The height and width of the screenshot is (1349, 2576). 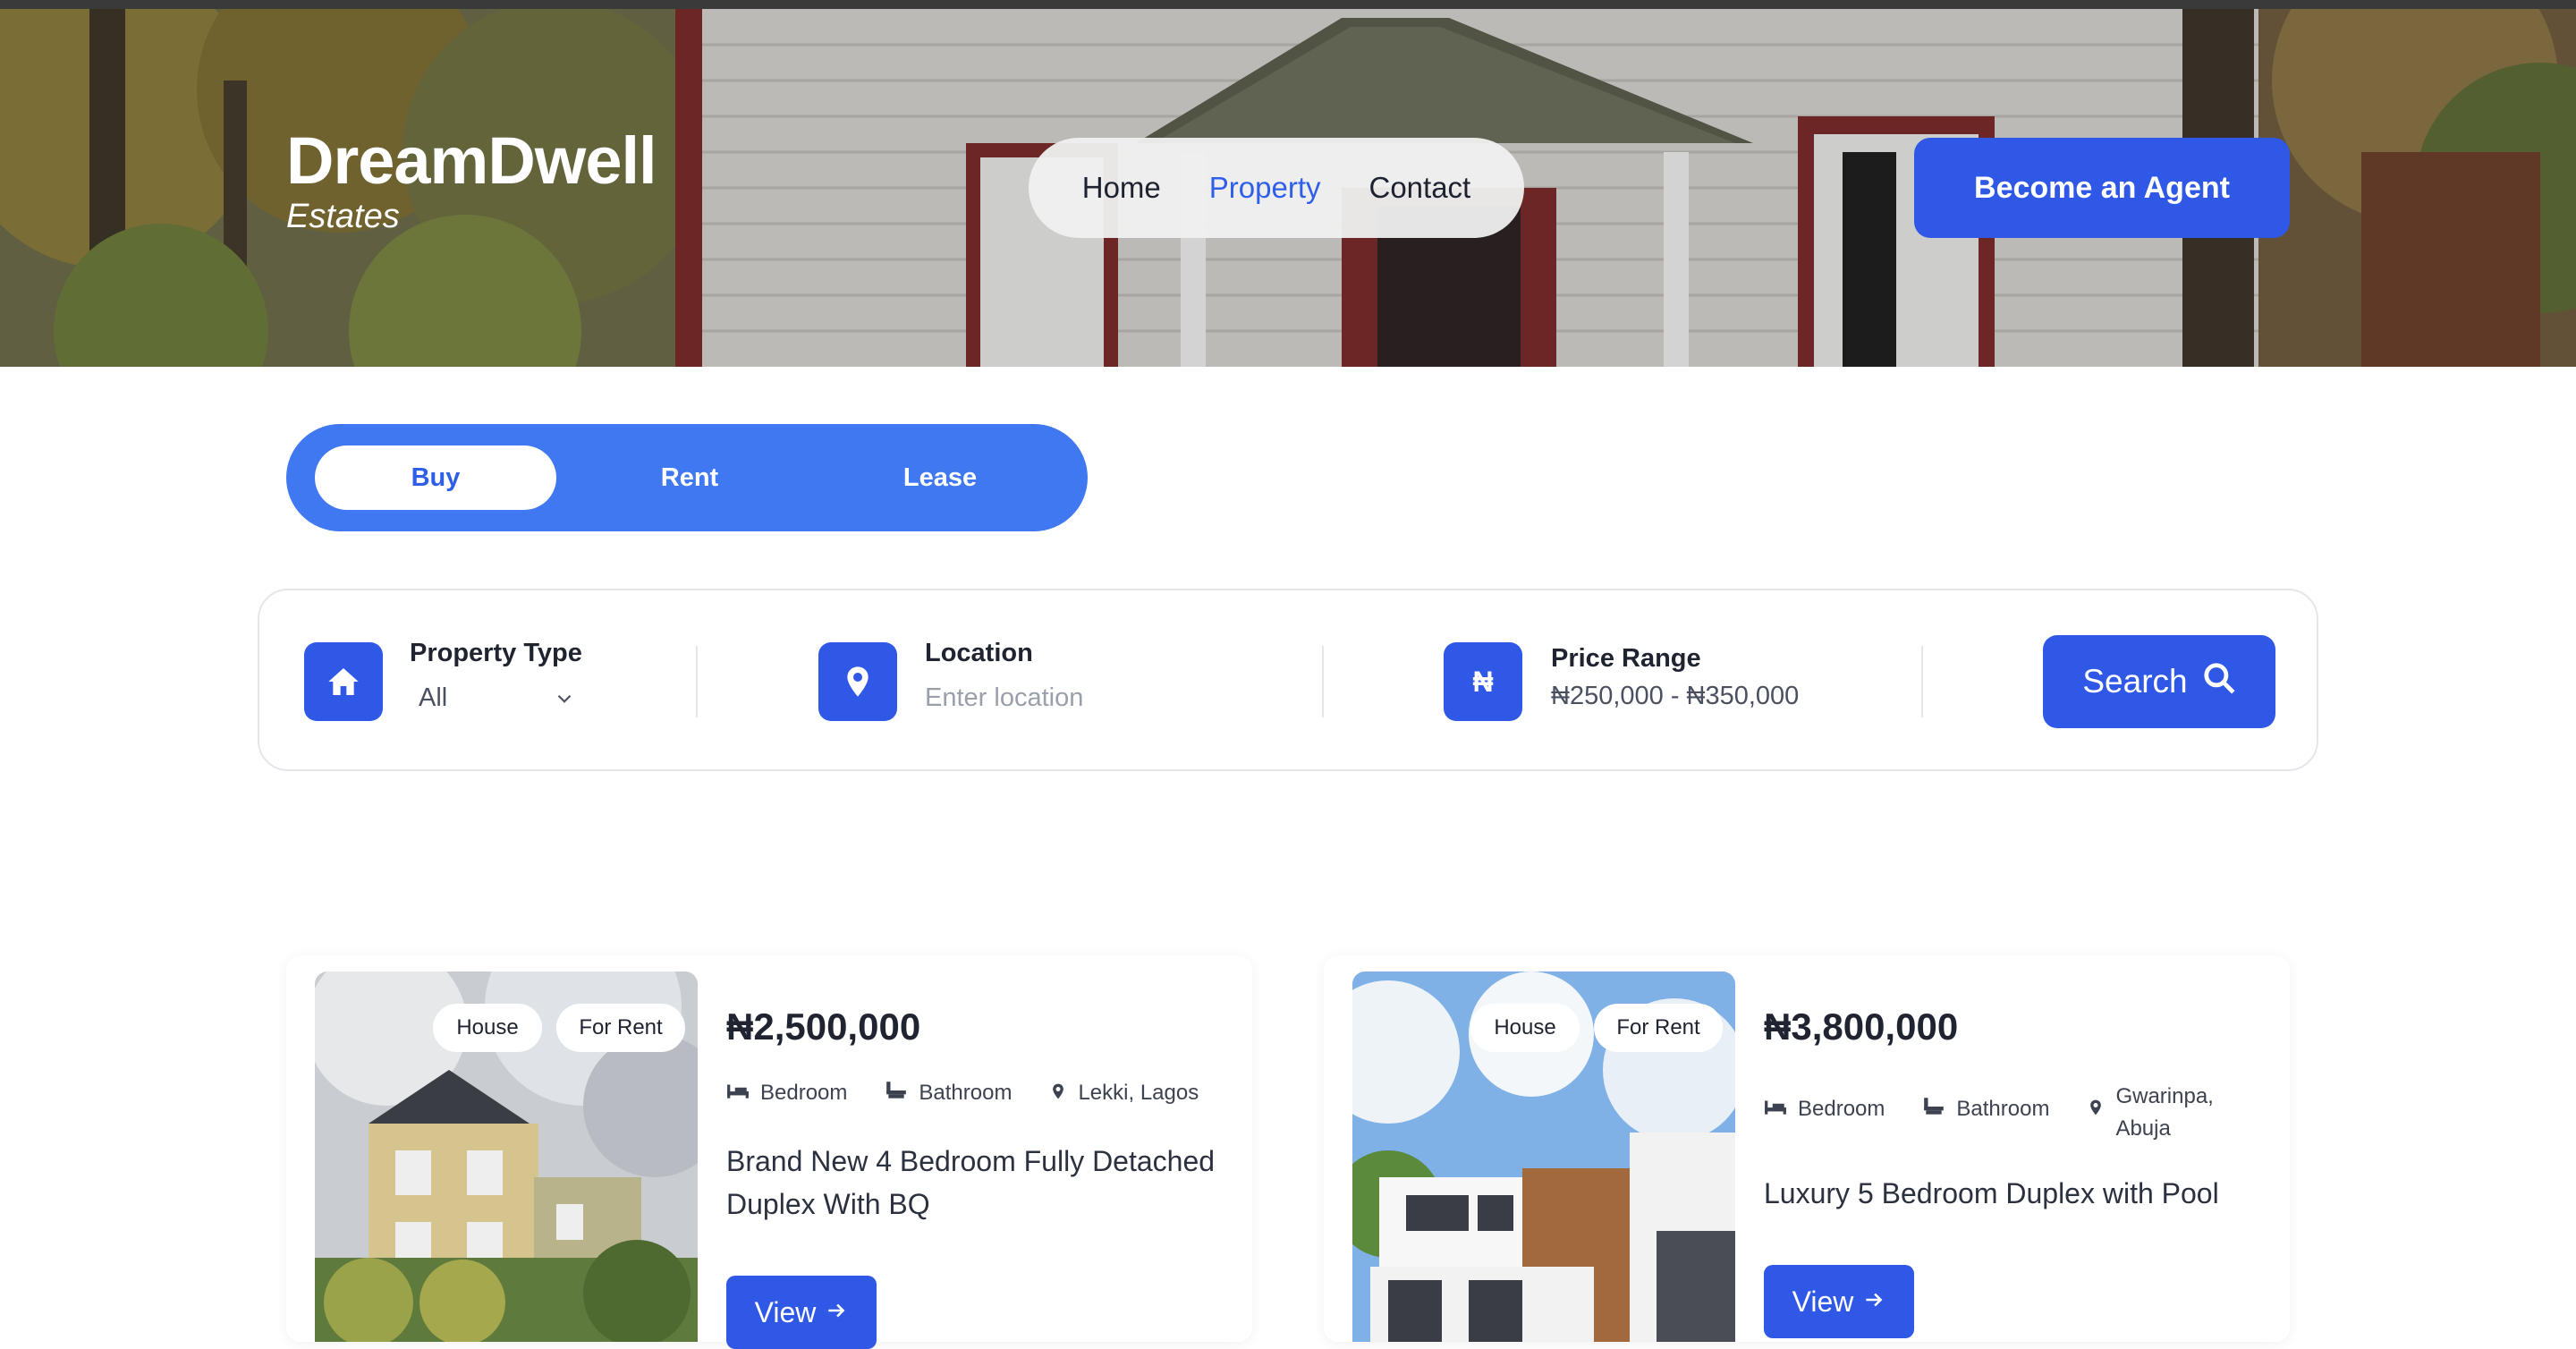 I want to click on brand-name: DreamDwell, so click(x=471, y=160).